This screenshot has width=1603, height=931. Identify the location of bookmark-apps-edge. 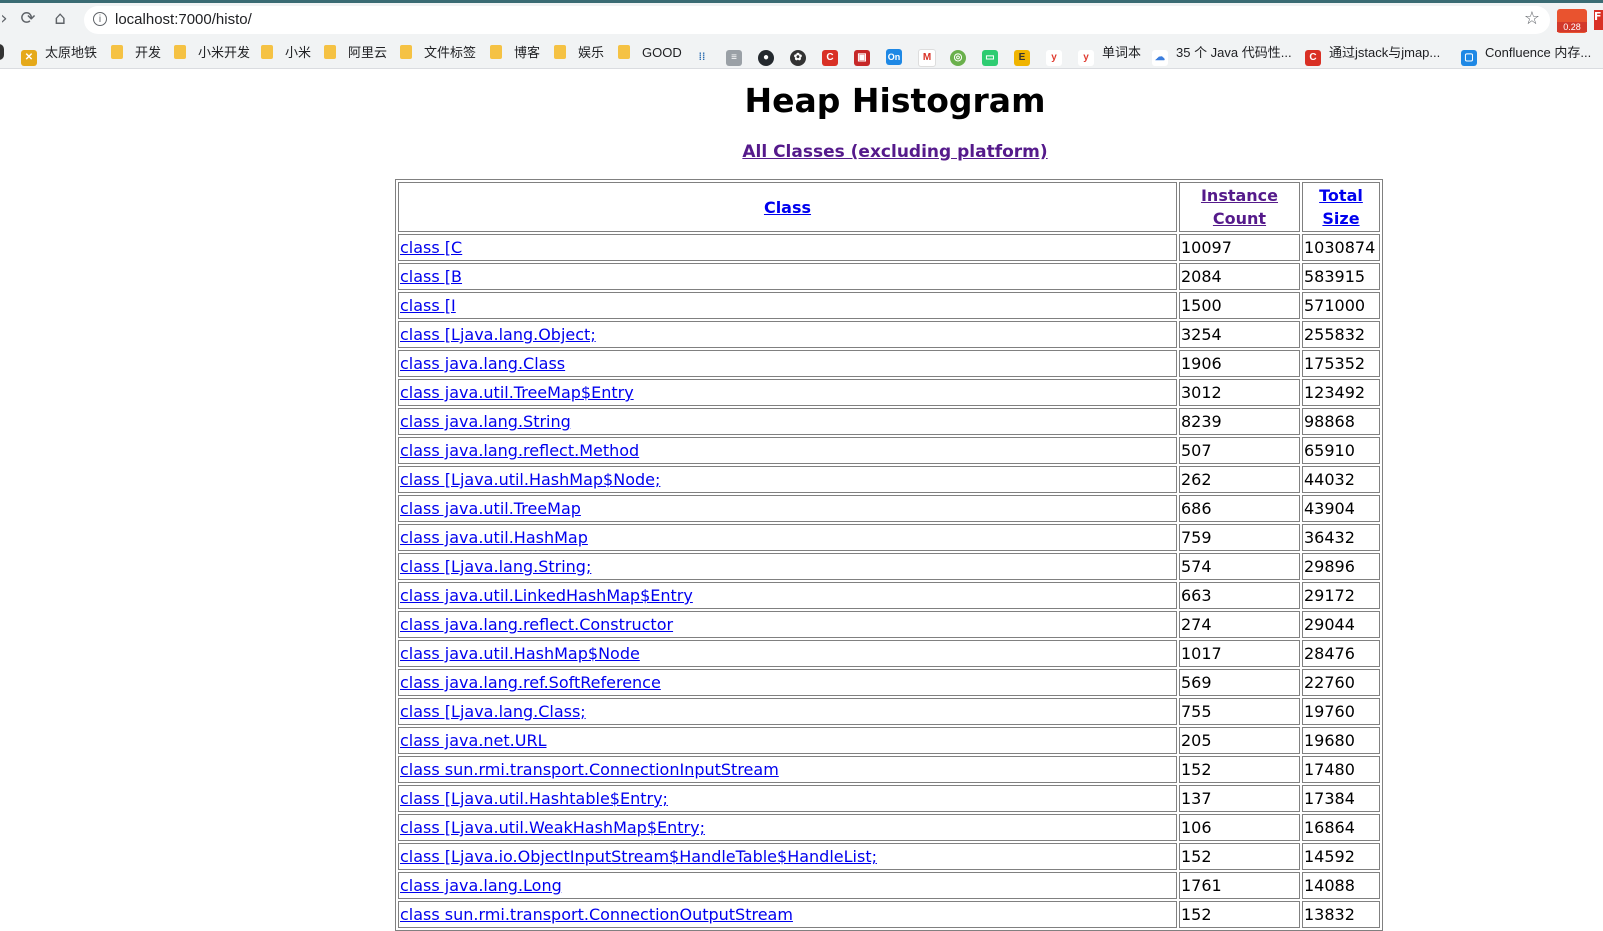
(6, 53).